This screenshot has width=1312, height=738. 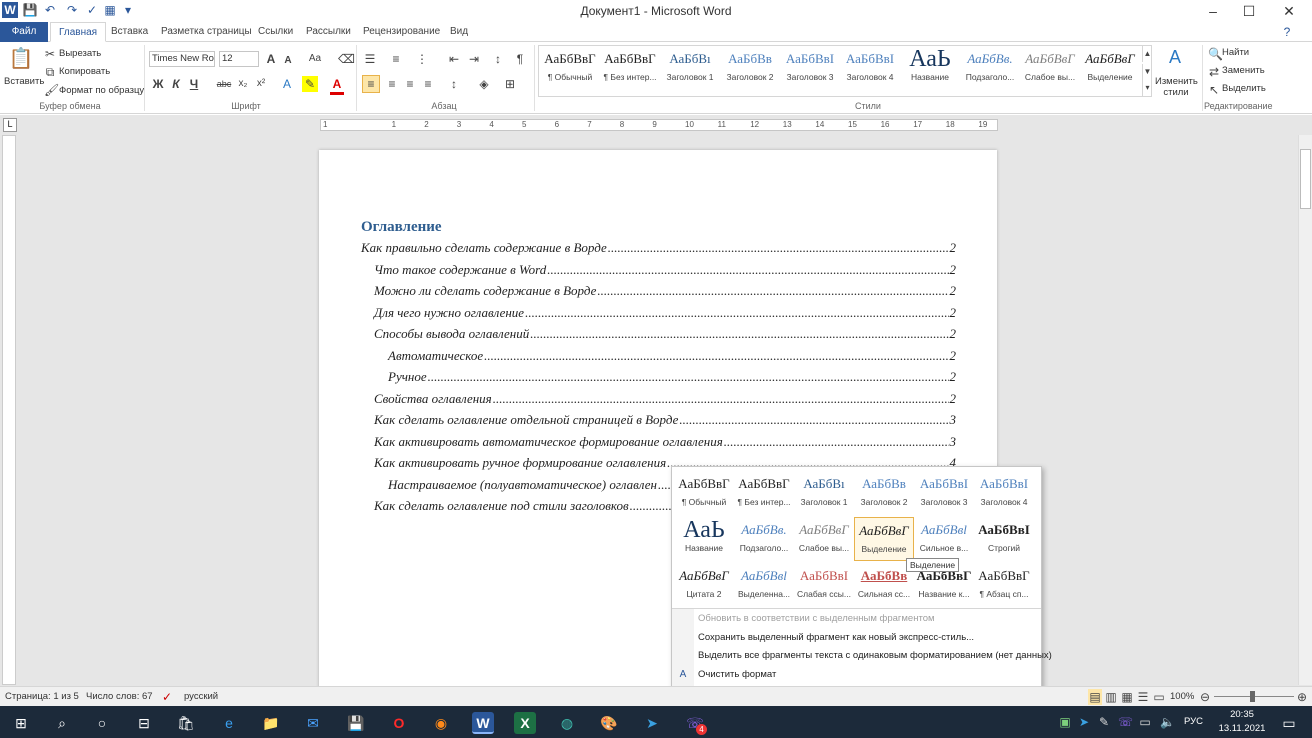 What do you see at coordinates (428, 84) in the screenshot?
I see `justify-icon: ≡` at bounding box center [428, 84].